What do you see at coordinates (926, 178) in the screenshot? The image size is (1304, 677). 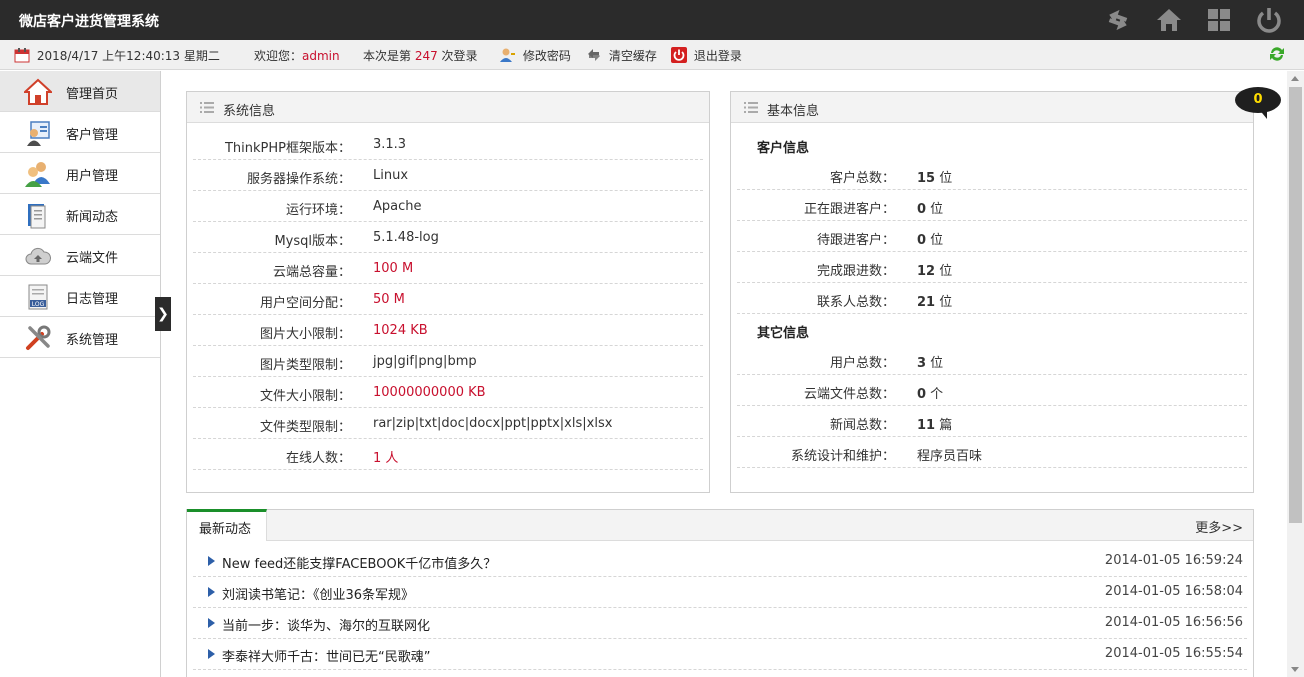 I see `info-number: 15` at bounding box center [926, 178].